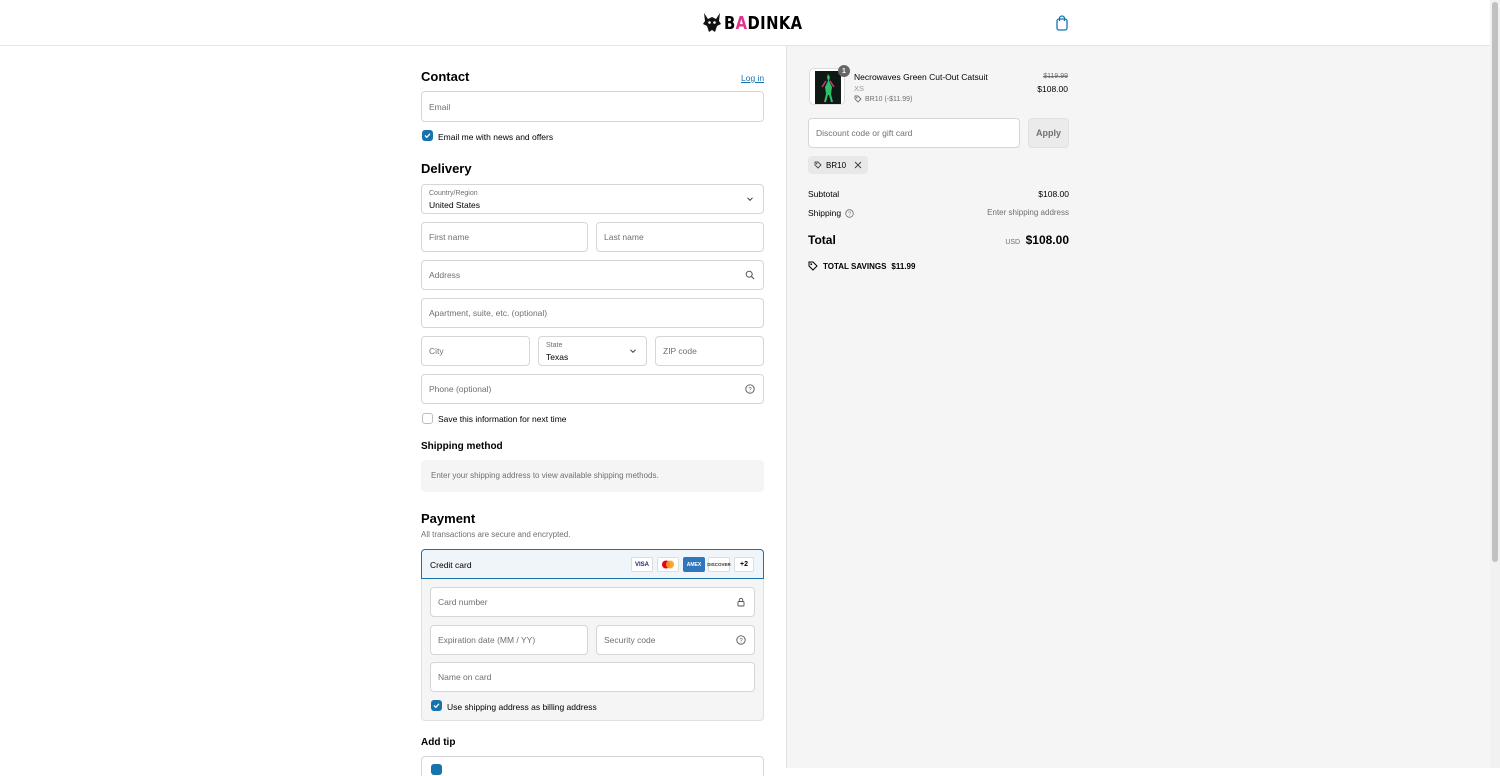  What do you see at coordinates (763, 23) in the screenshot?
I see `brand-wordmark: BADINKA` at bounding box center [763, 23].